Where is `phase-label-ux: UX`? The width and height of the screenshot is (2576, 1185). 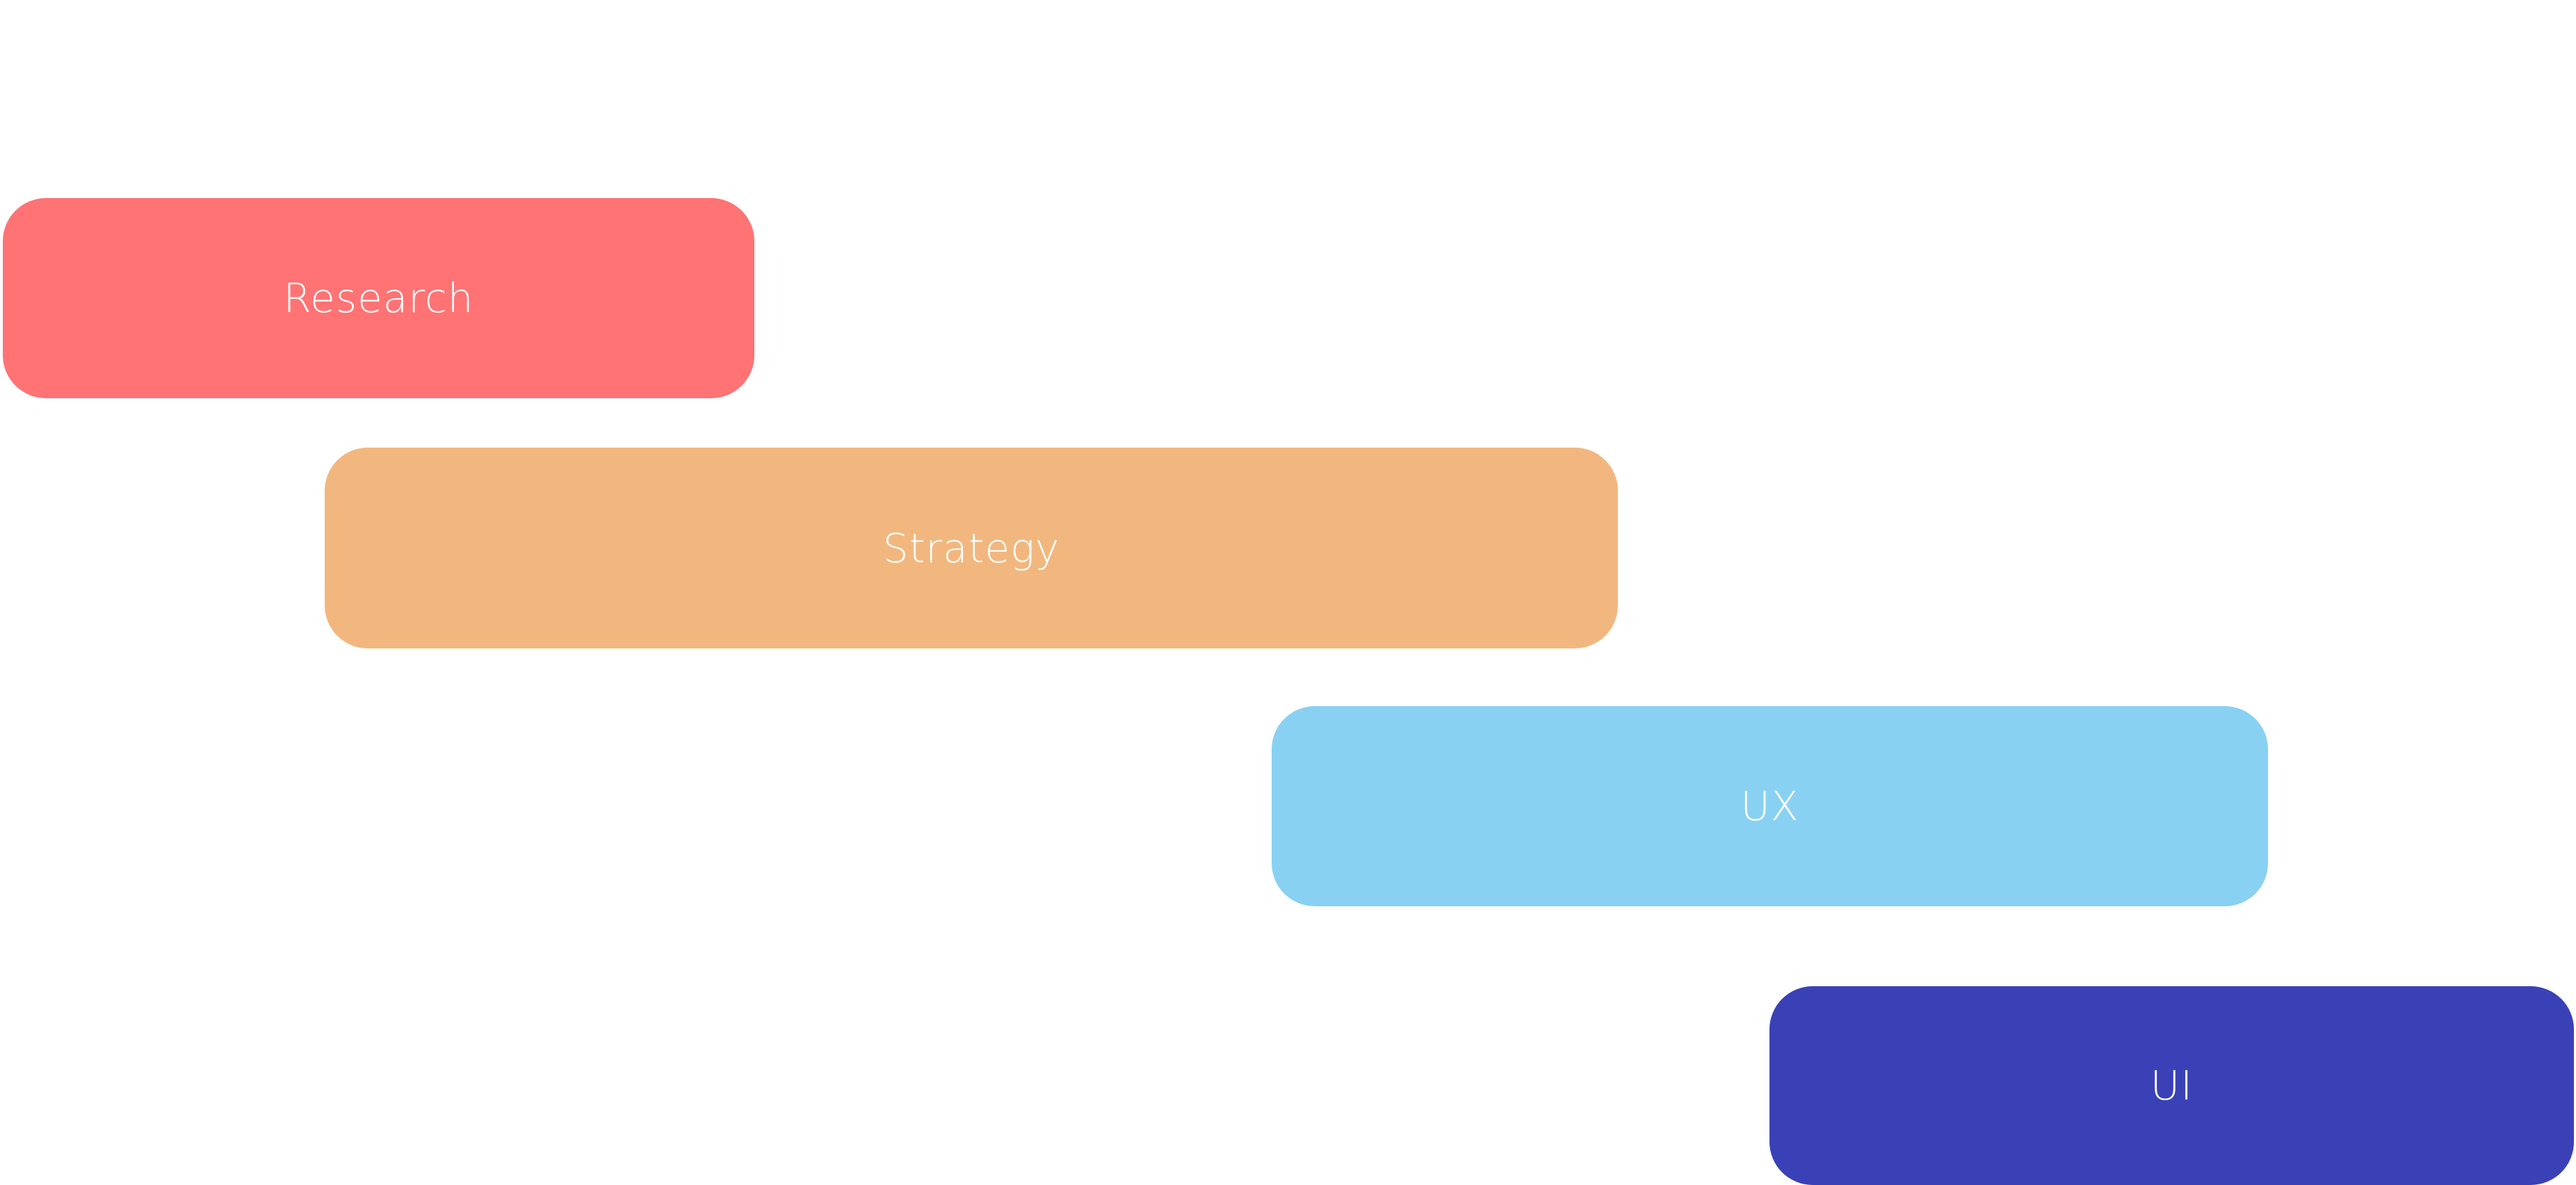
phase-label-ux: UX is located at coordinates (1769, 806).